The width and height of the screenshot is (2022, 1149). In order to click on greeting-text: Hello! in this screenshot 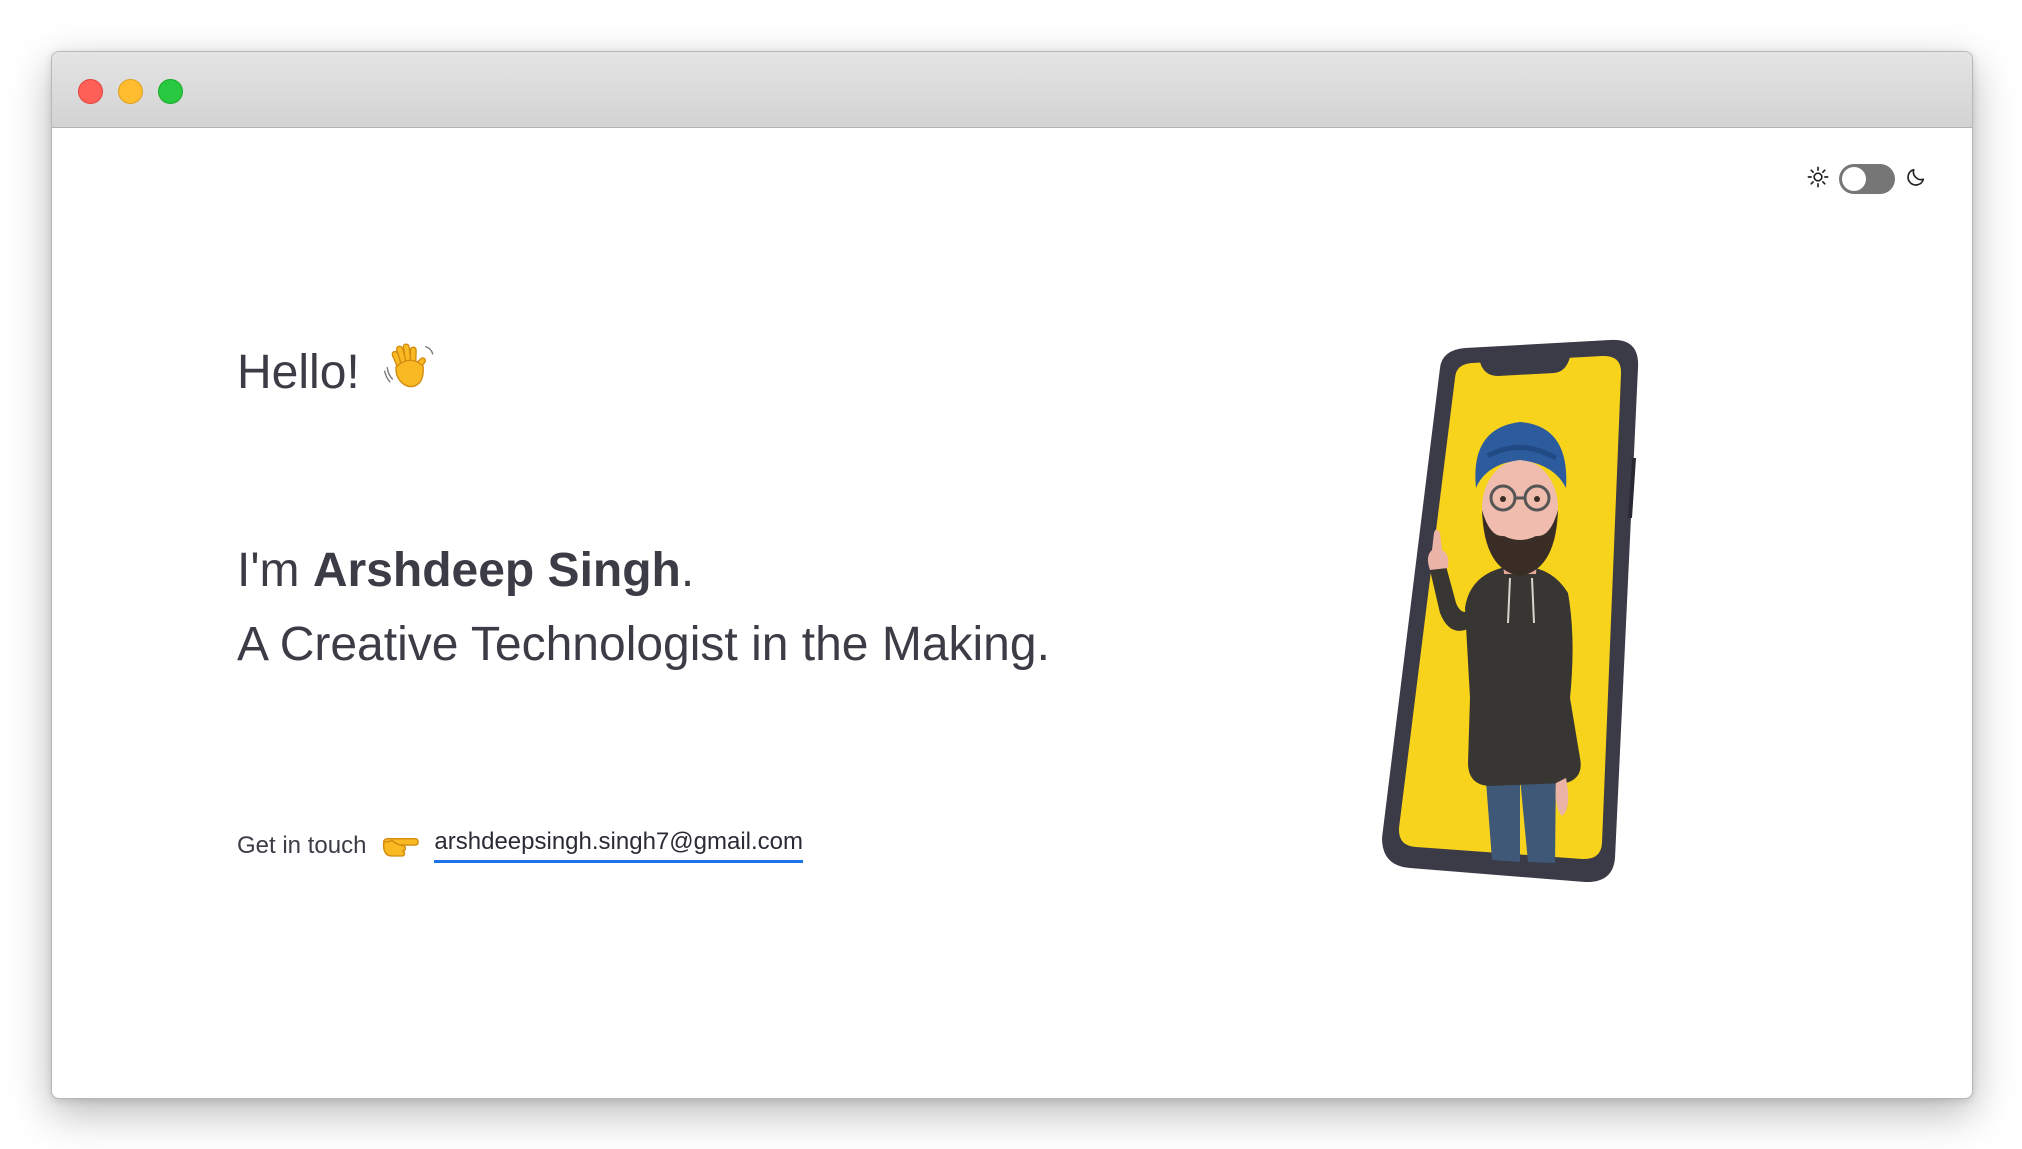, I will do `click(298, 372)`.